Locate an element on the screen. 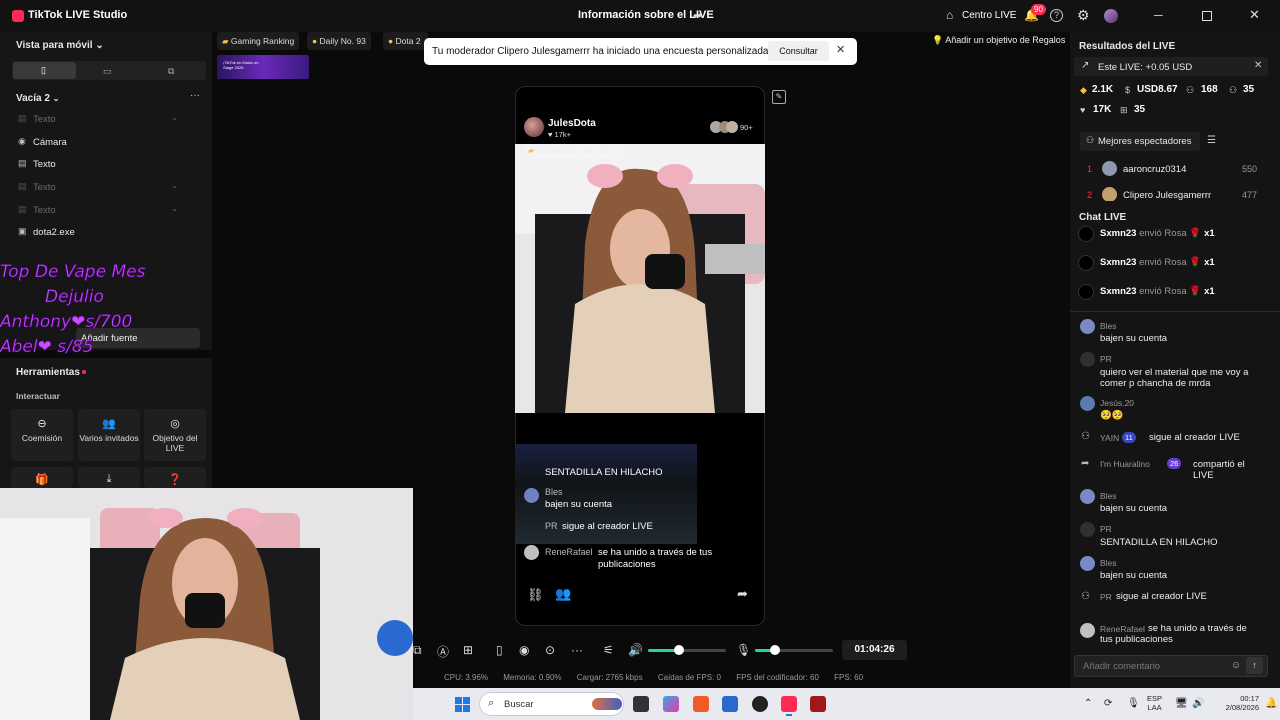  ai-icon: Ⓐ is located at coordinates (443, 651).